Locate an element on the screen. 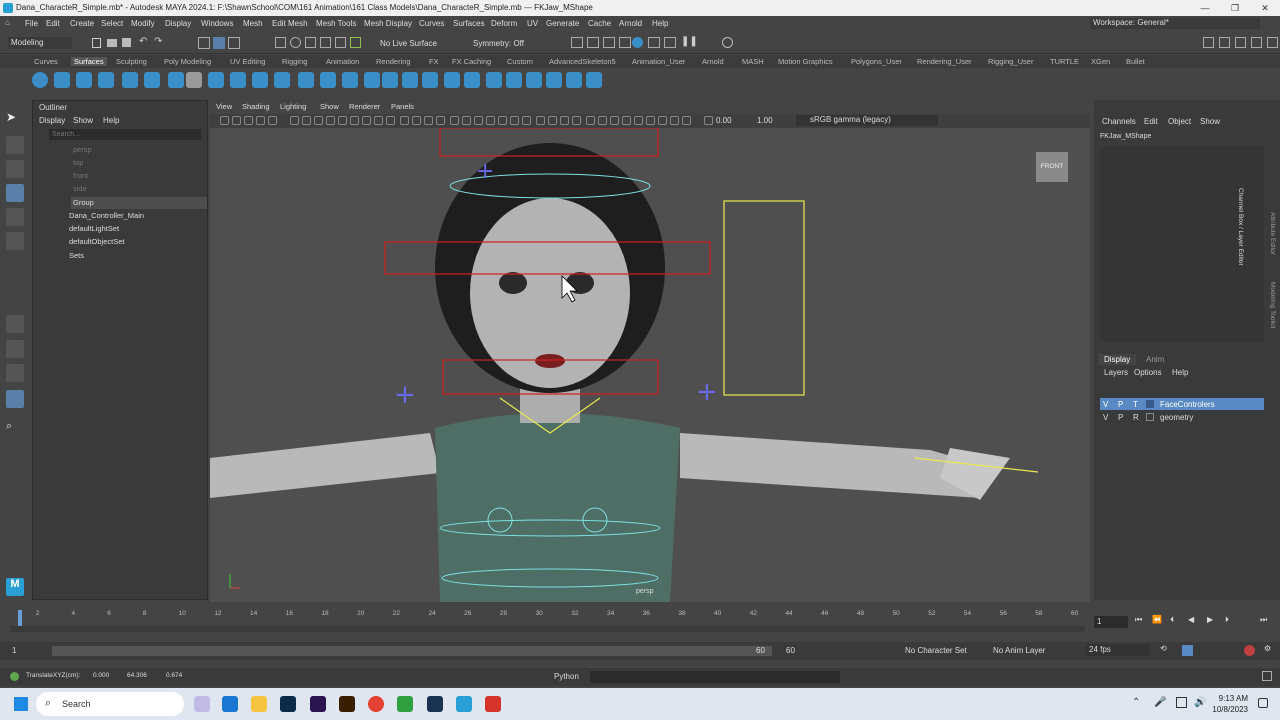 Image resolution: width=1280 pixels, height=720 pixels. side-tab-modeling-toolkit: Modeling Toolkit is located at coordinates (1272, 305).